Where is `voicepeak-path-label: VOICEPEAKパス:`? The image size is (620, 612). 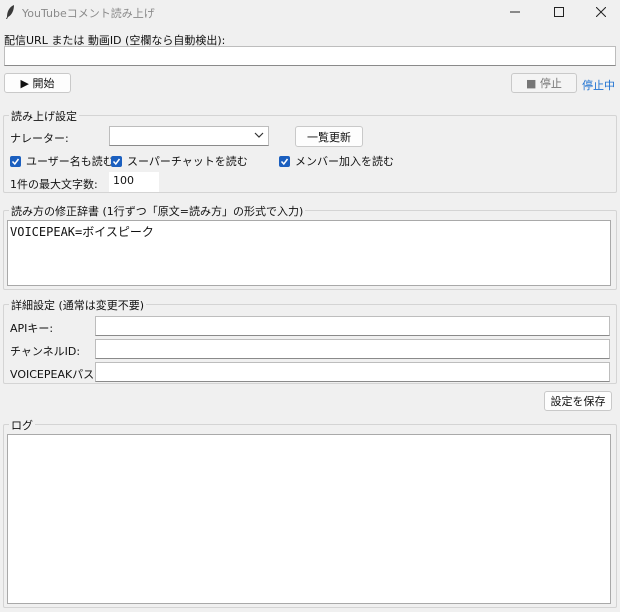 voicepeak-path-label: VOICEPEAKパス: is located at coordinates (54, 374).